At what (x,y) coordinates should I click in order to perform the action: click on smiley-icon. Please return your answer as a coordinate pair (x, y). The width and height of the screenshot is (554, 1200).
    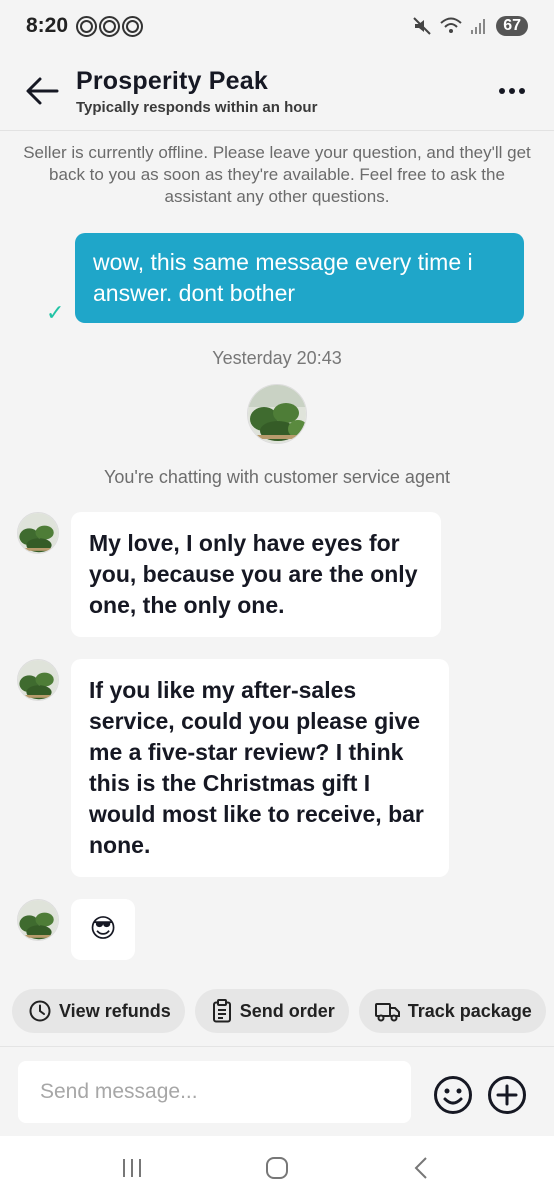
    Looking at the image, I should click on (453, 1095).